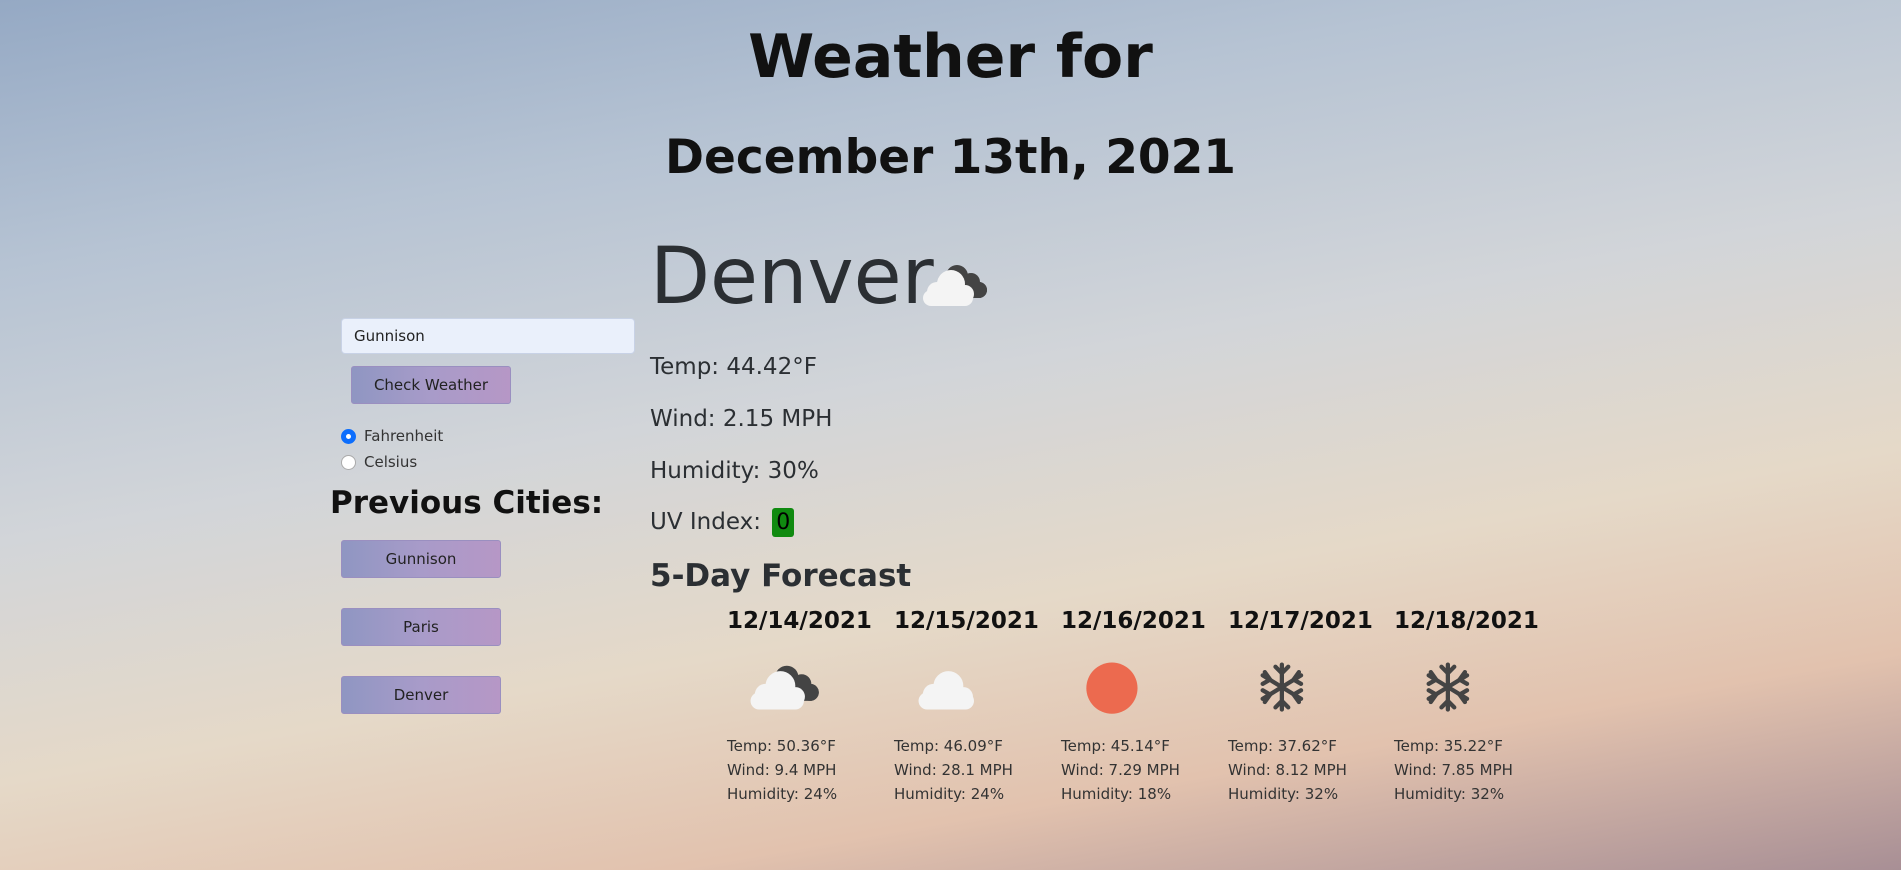 This screenshot has height=870, width=1901. I want to click on current-temp: Temp: 44.42°F, so click(733, 367).